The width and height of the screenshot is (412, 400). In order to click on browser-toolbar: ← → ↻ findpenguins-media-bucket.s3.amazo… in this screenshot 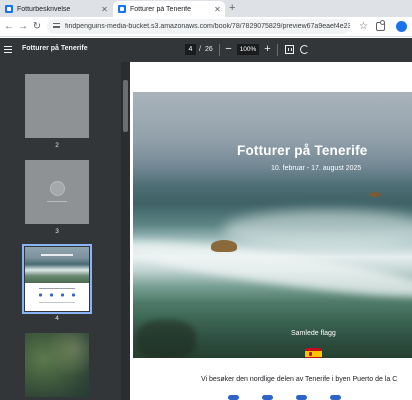, I will do `click(206, 27)`.